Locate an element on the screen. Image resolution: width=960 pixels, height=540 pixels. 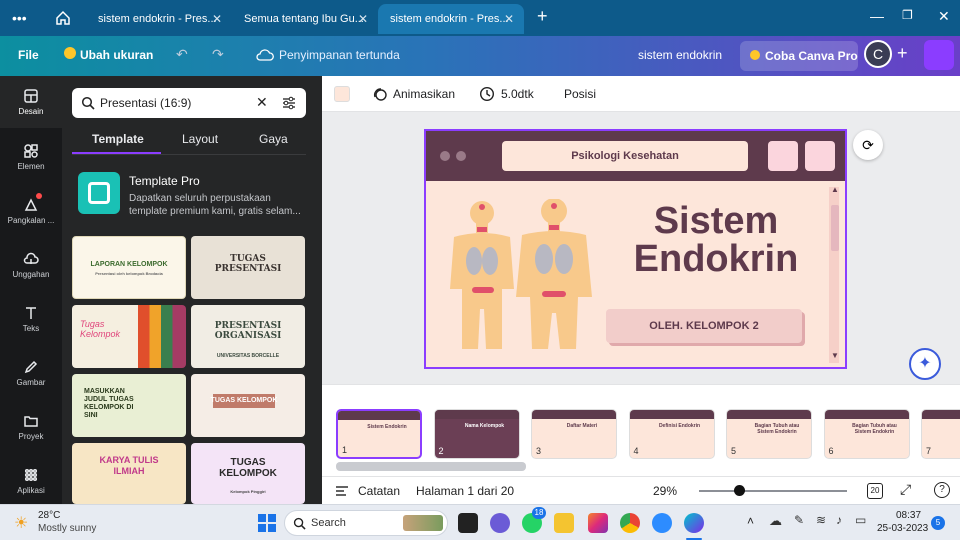
tab-layout: Layout is located at coordinates (200, 139).